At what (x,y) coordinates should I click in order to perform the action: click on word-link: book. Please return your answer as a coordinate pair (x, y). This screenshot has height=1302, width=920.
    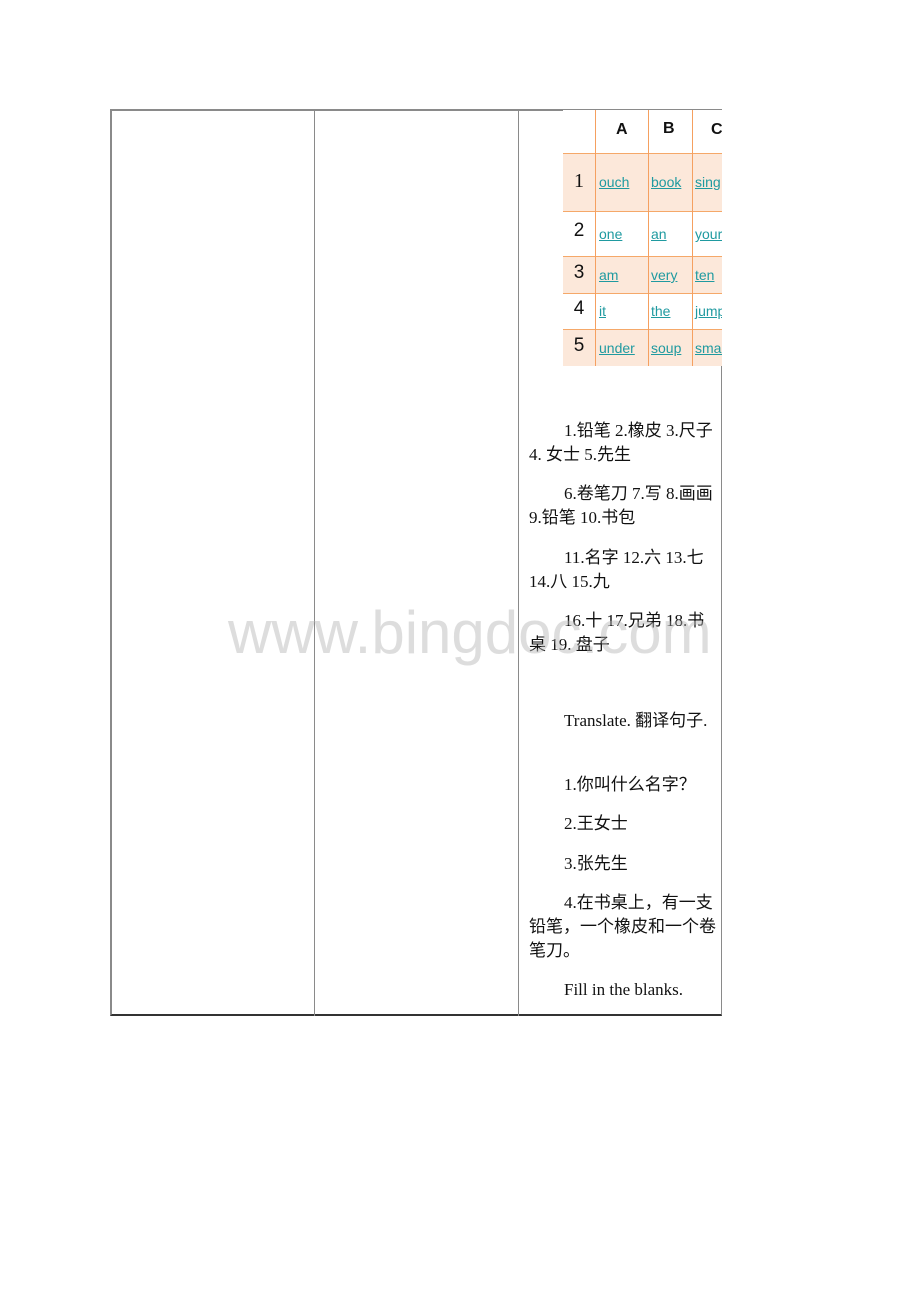
    Looking at the image, I should click on (666, 182).